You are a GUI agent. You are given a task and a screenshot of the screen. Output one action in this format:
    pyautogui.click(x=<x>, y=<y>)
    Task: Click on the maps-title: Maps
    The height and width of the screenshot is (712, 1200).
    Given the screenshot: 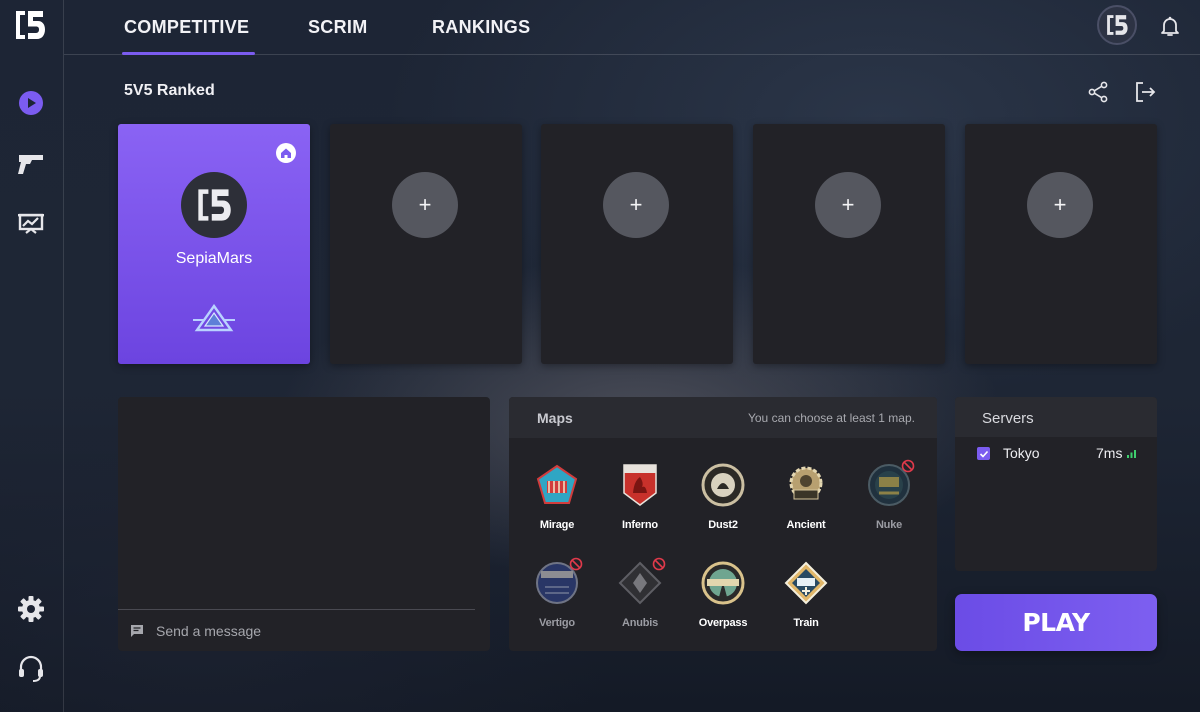 What is the action you would take?
    pyautogui.click(x=555, y=418)
    